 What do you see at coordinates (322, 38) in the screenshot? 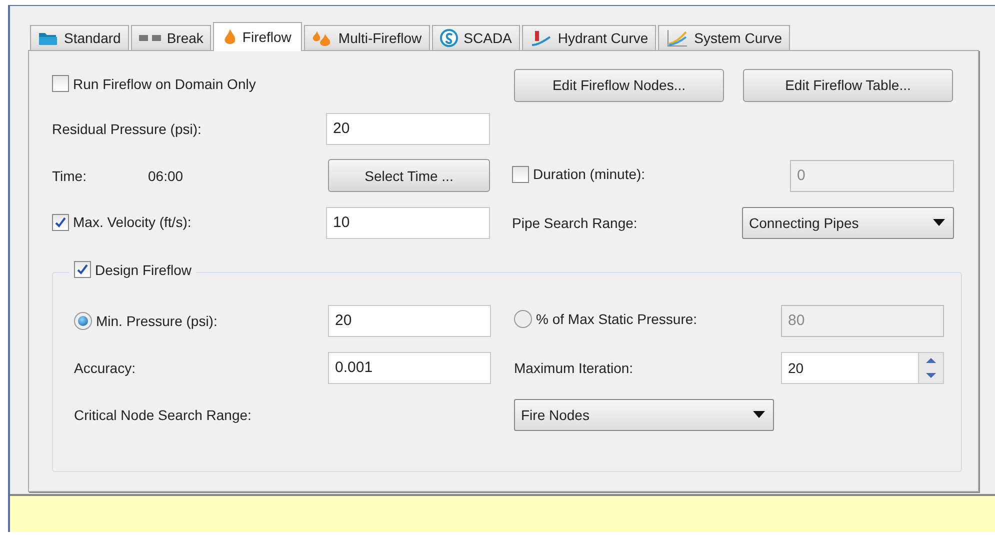
I see `flames-icon` at bounding box center [322, 38].